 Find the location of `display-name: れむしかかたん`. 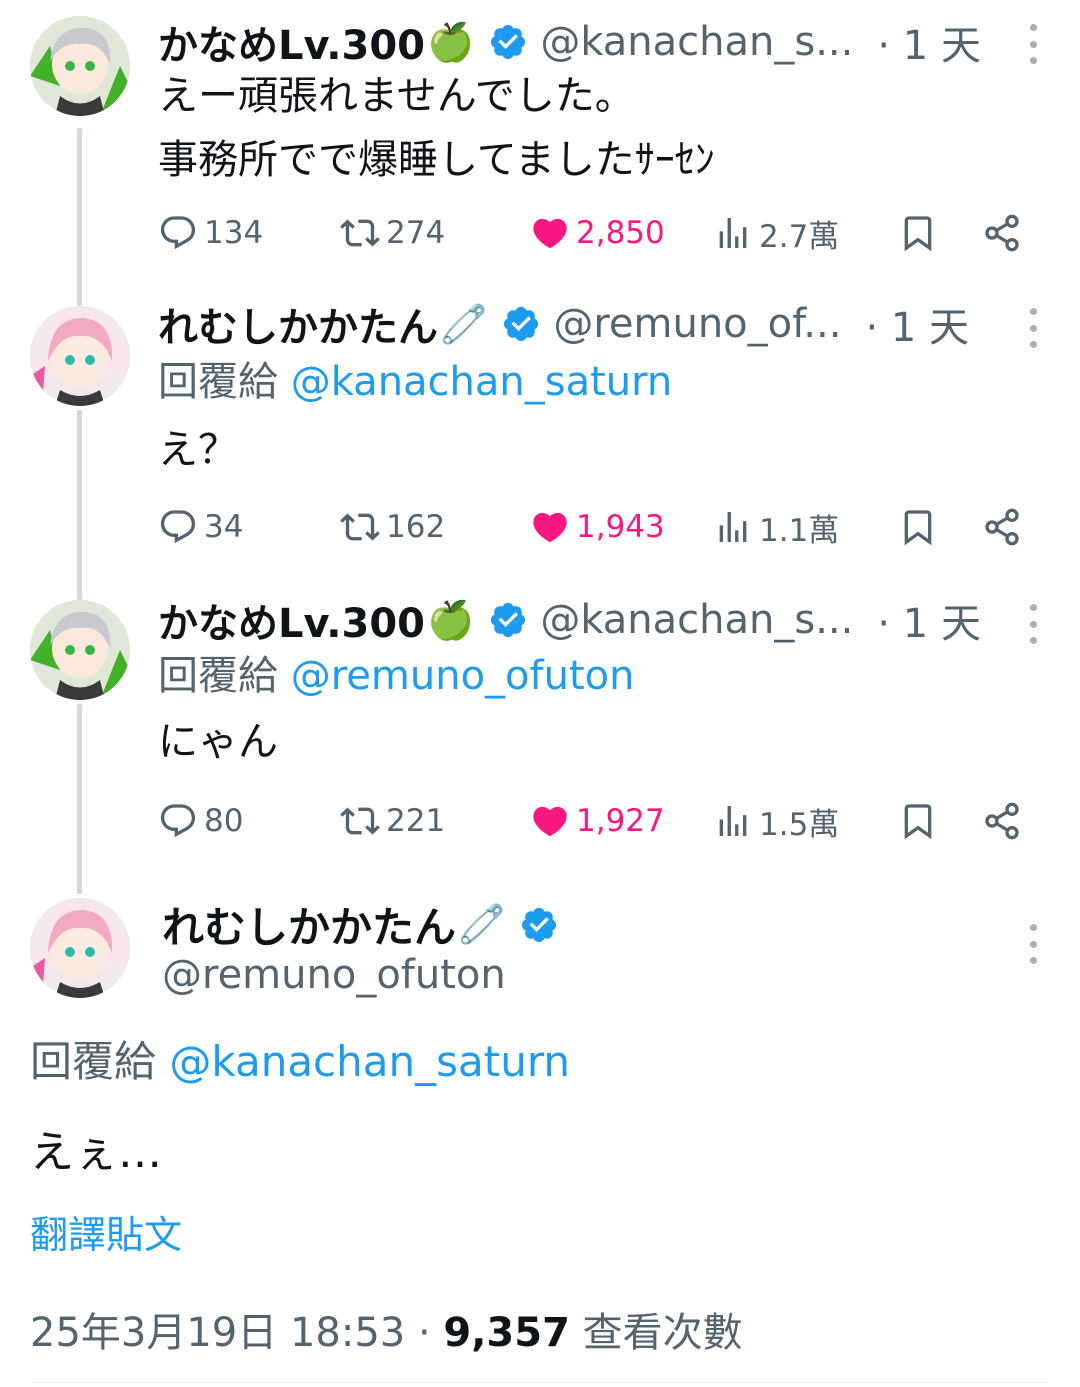

display-name: れむしかかたん is located at coordinates (298, 324).